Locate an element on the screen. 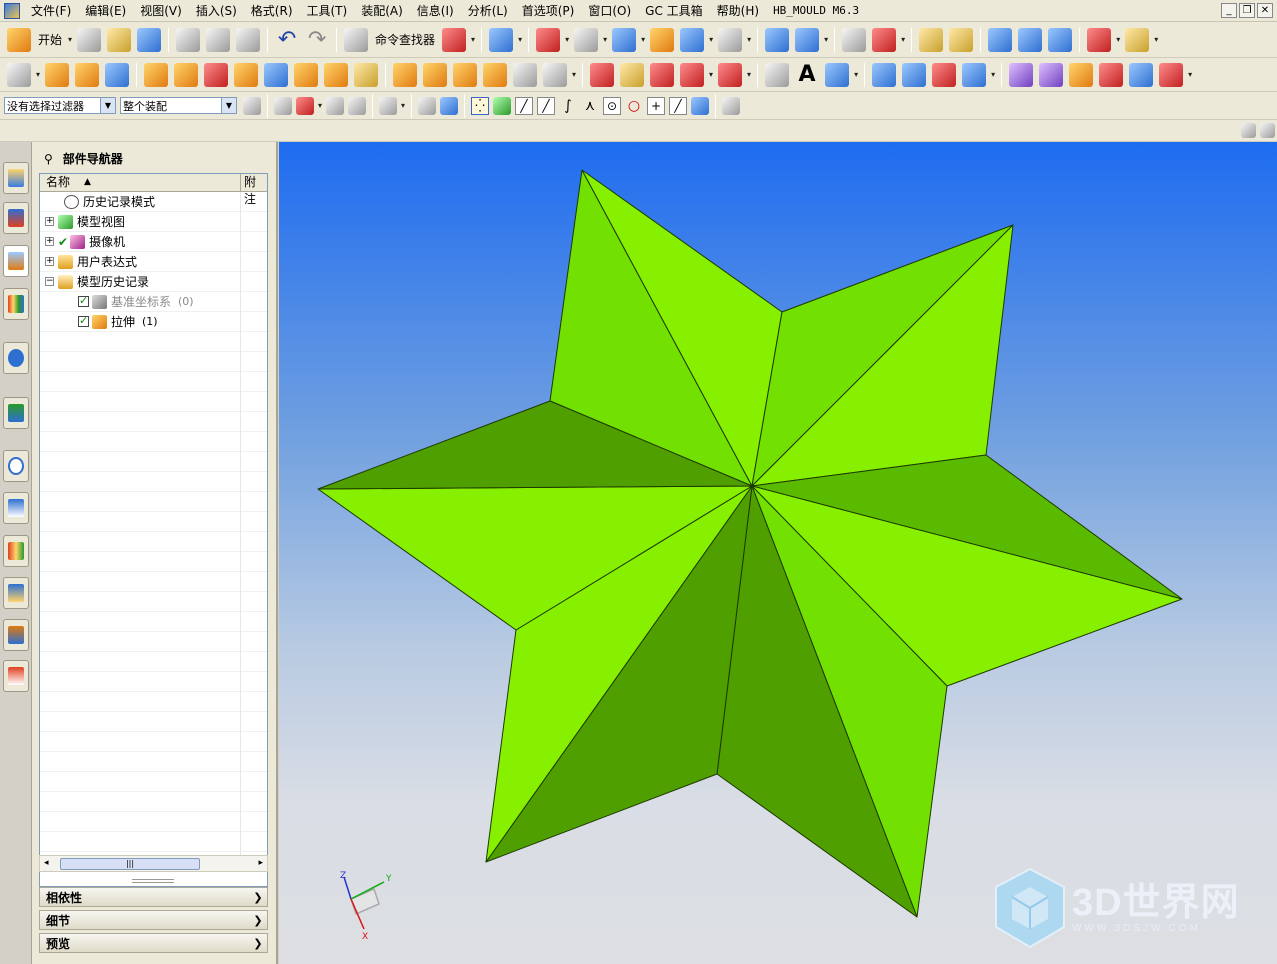  point-icon is located at coordinates (216, 74).